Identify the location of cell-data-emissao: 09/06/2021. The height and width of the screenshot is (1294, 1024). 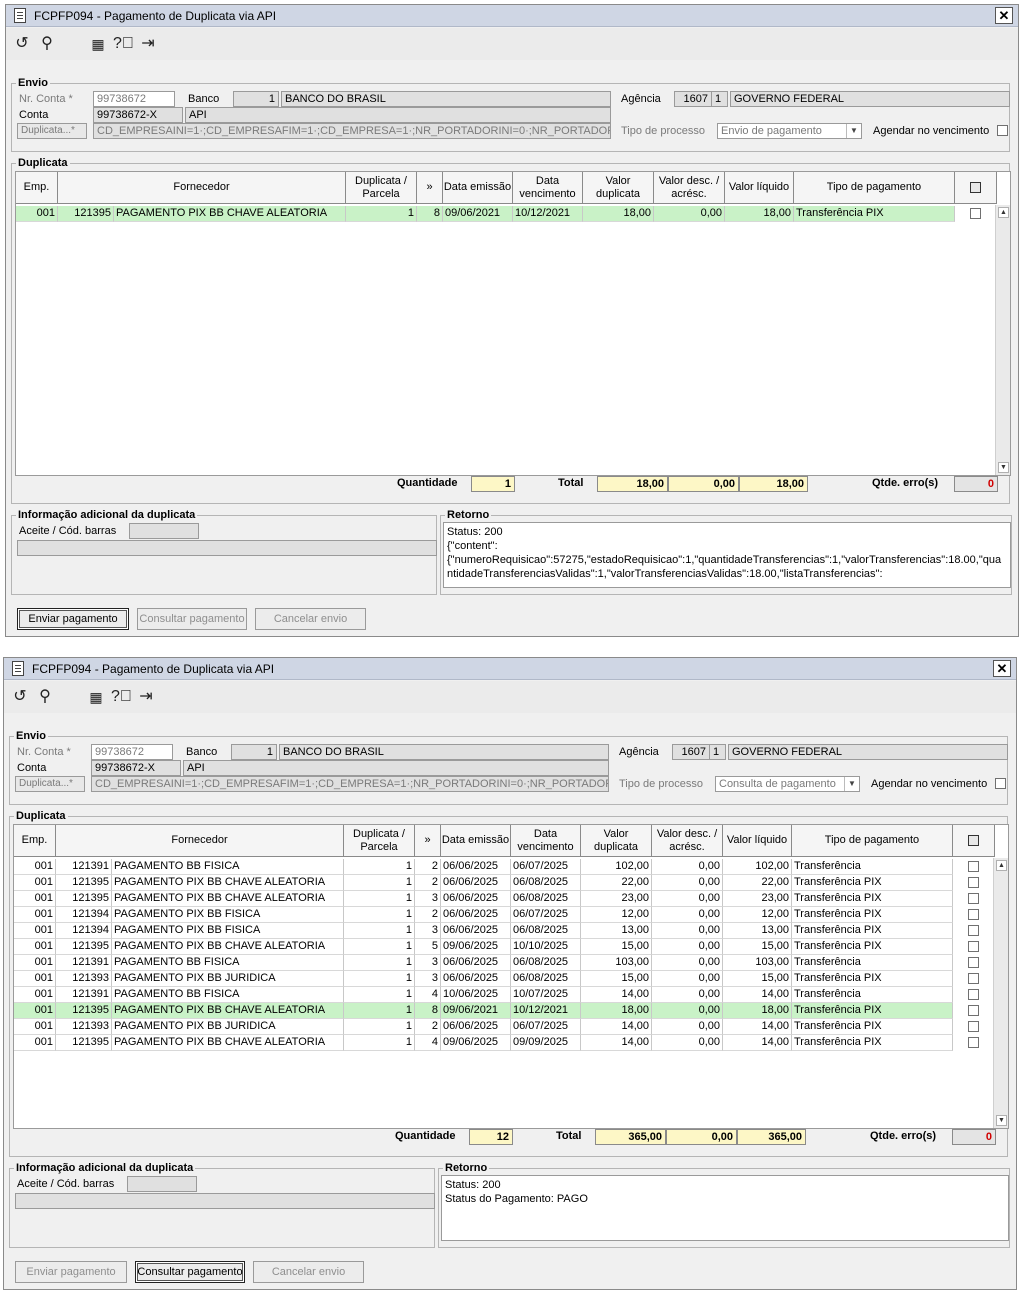
(476, 1011).